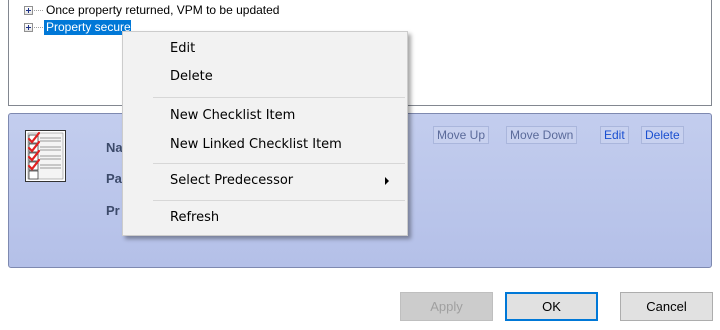 This screenshot has height=330, width=720. What do you see at coordinates (87, 27) in the screenshot?
I see `tree-node-label: Property secured` at bounding box center [87, 27].